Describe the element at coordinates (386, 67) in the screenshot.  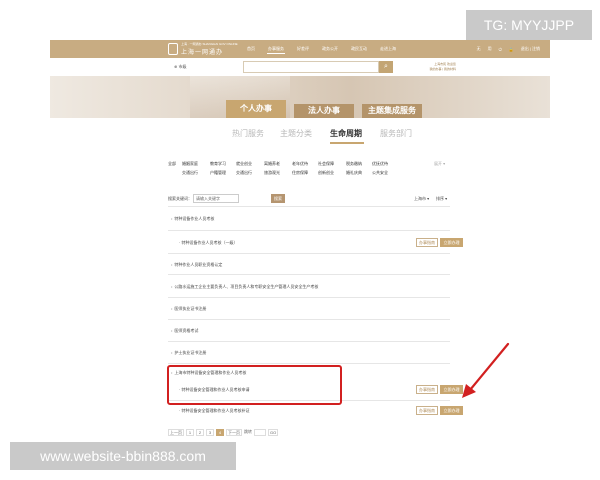
I see `search-icon: ⌕` at that location.